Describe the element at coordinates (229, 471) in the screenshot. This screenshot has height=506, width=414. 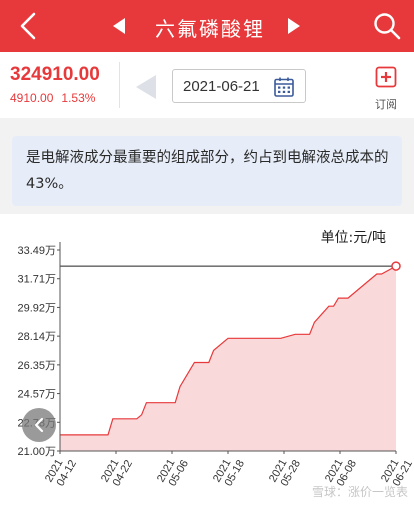
I see `x-tick-label: 202105-18` at that location.